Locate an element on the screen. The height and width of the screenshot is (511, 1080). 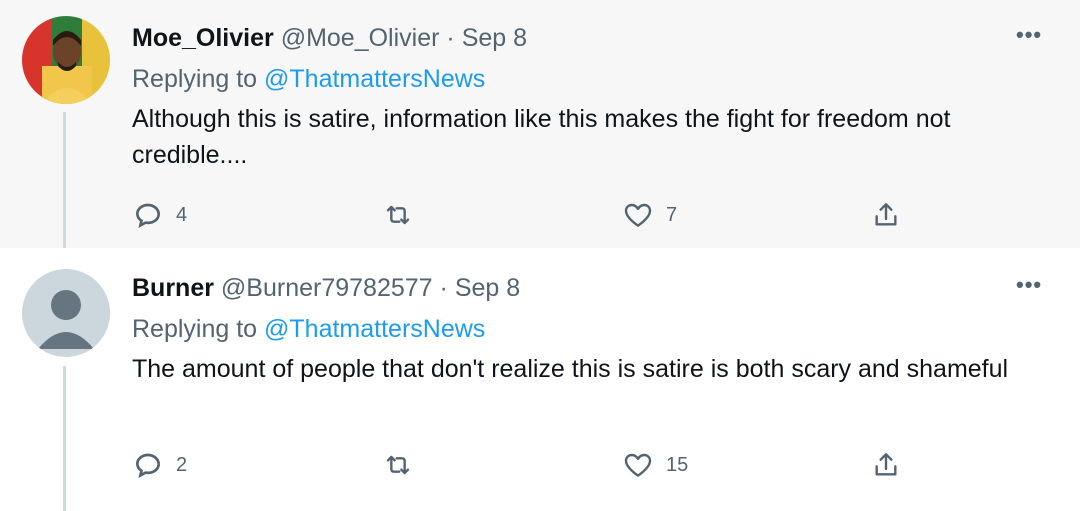
reply-button: 2 is located at coordinates (159, 465).